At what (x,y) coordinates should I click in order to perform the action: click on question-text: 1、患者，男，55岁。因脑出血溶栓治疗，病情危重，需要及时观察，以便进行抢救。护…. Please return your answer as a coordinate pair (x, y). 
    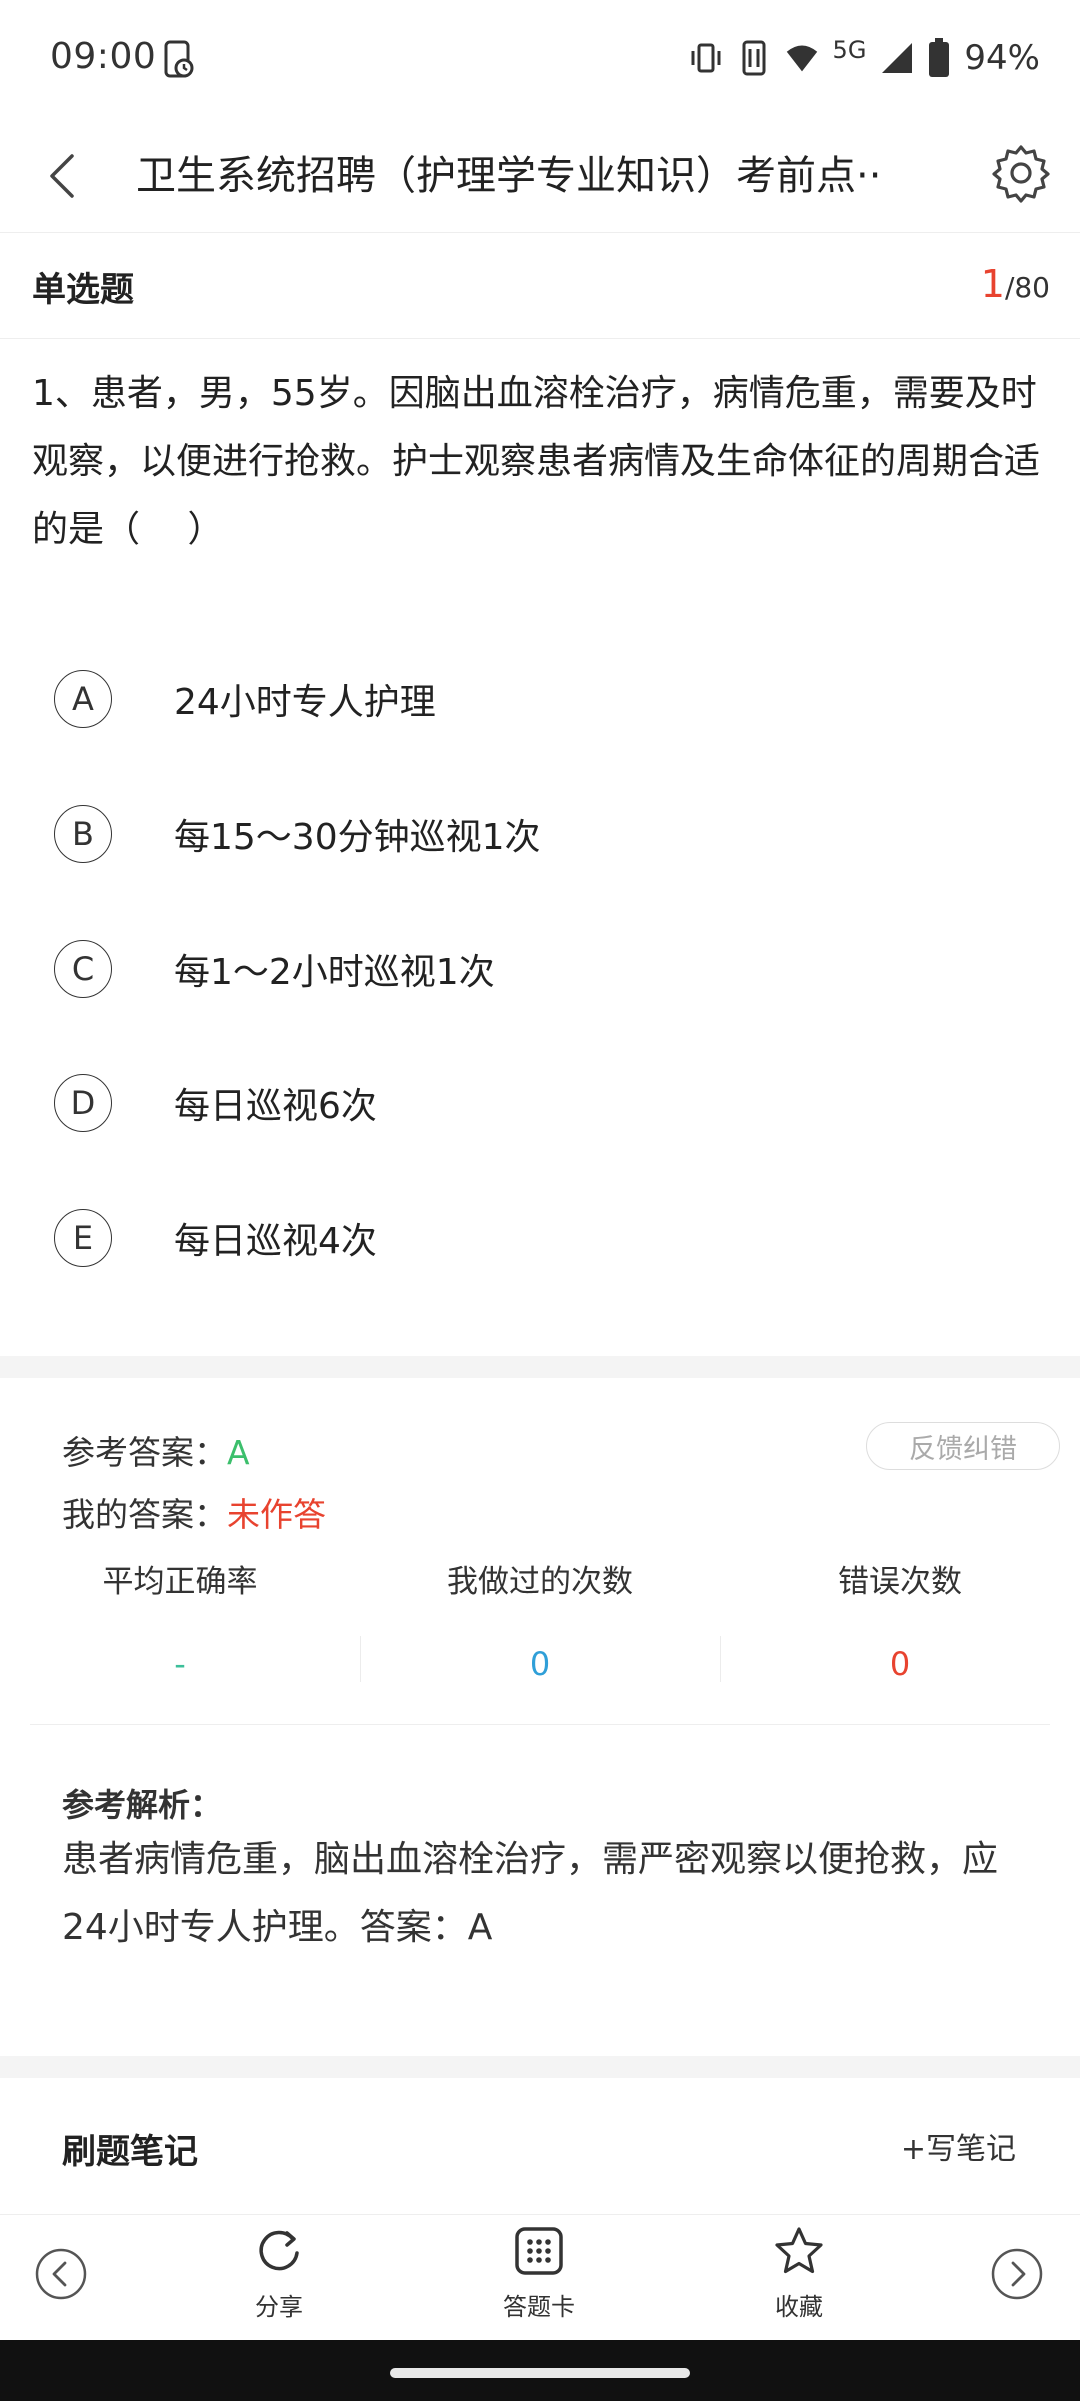
    Looking at the image, I should click on (536, 461).